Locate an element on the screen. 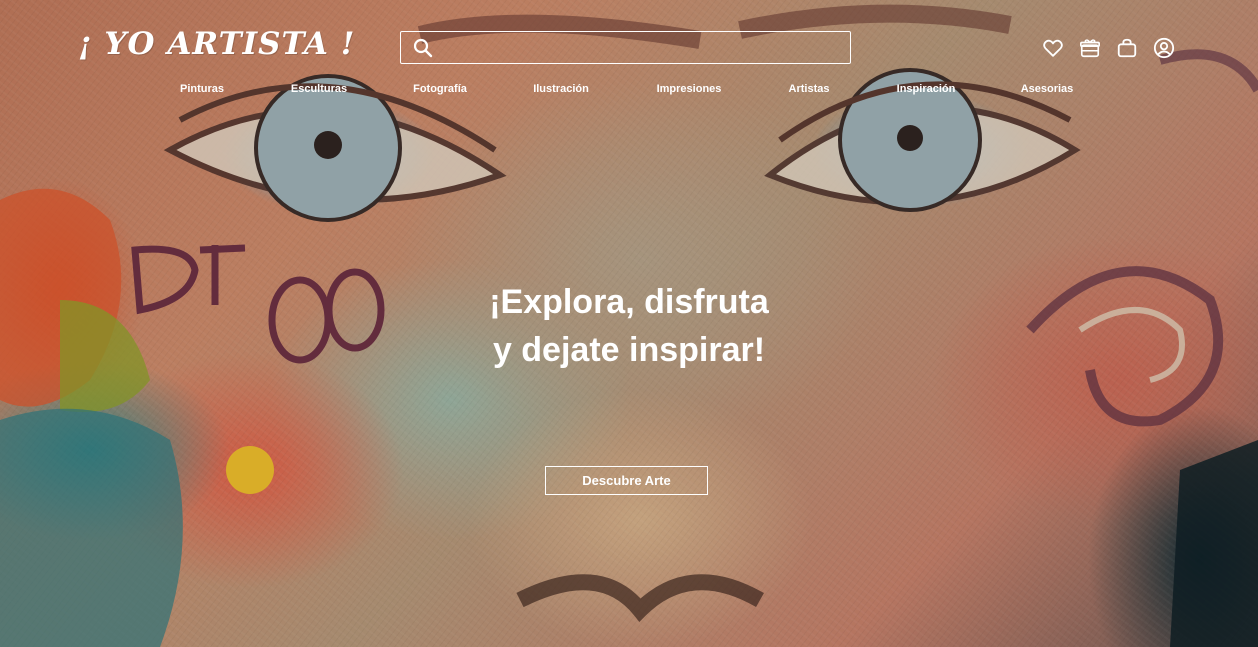 The height and width of the screenshot is (647, 1258). hero-title-line-2: y dejate inspirar! is located at coordinates (629, 350).